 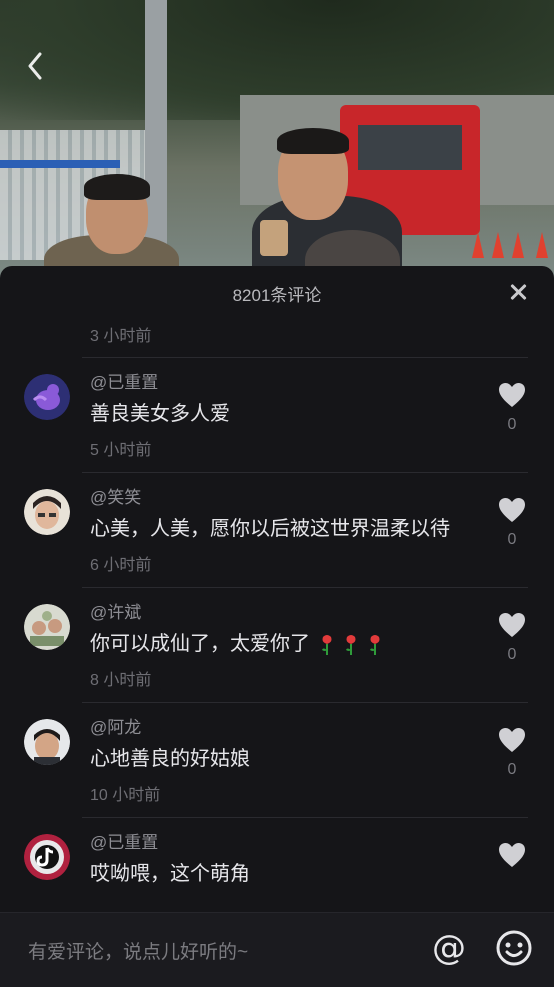 I want to click on comment-item: @笑笑 心美，人美，愿你以后被这世界温柔以待 6 小时前 0, so click(x=277, y=530).